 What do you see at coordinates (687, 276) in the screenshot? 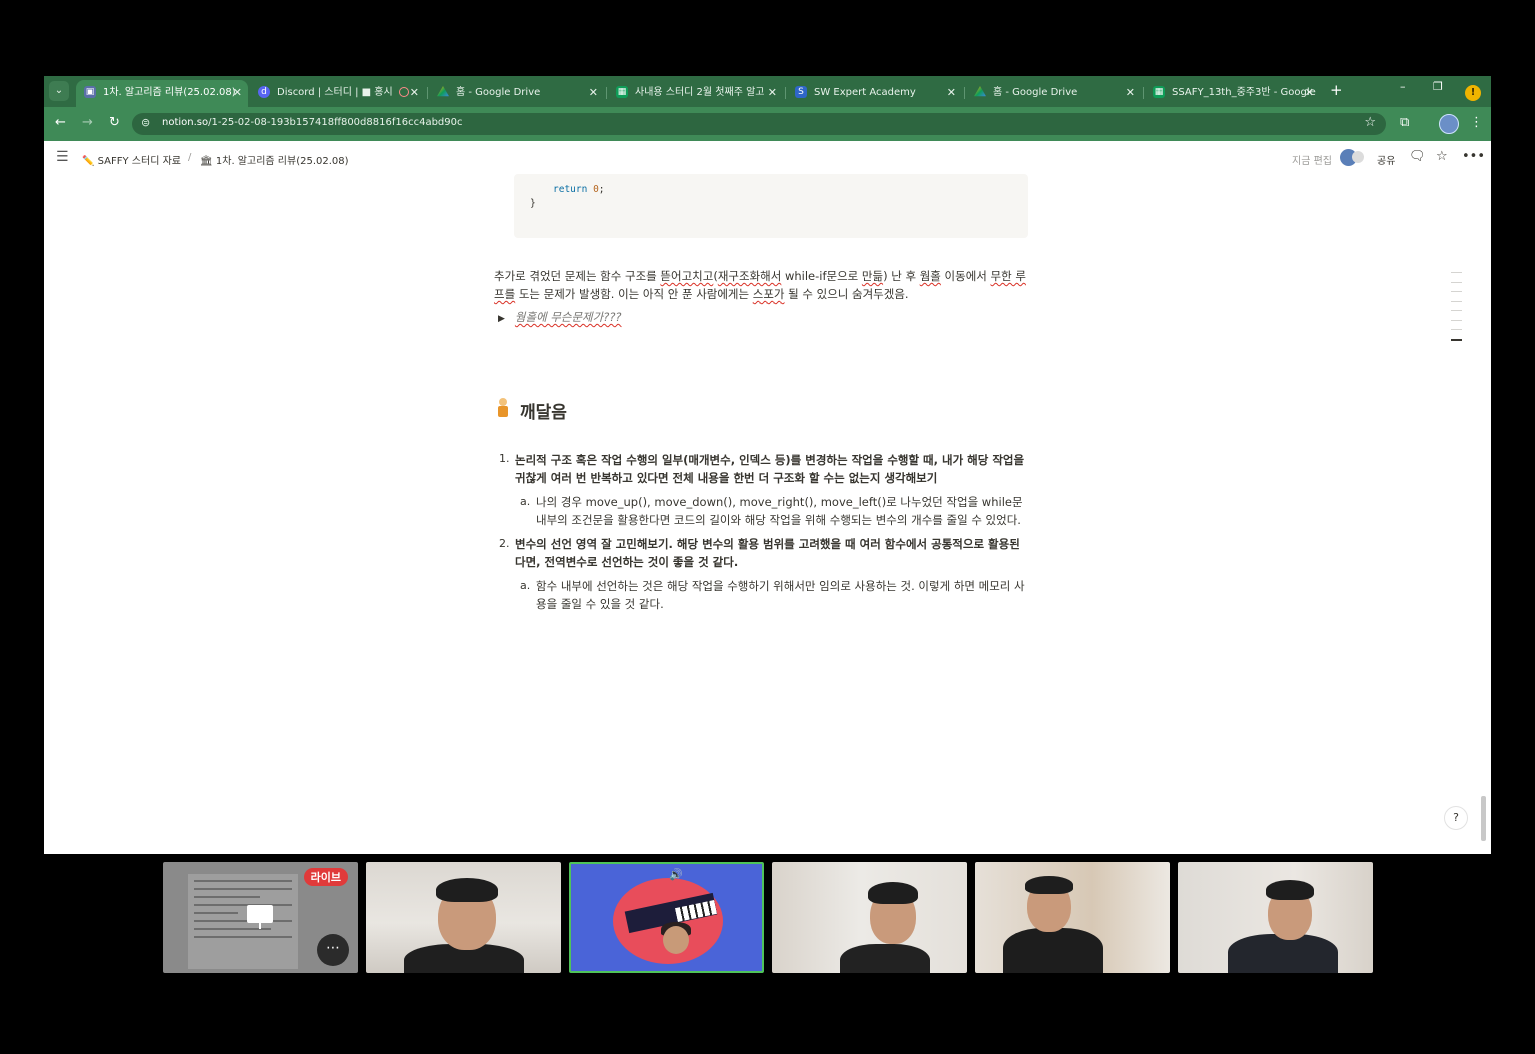
I see `text-run: 뜯어고치고` at bounding box center [687, 276].